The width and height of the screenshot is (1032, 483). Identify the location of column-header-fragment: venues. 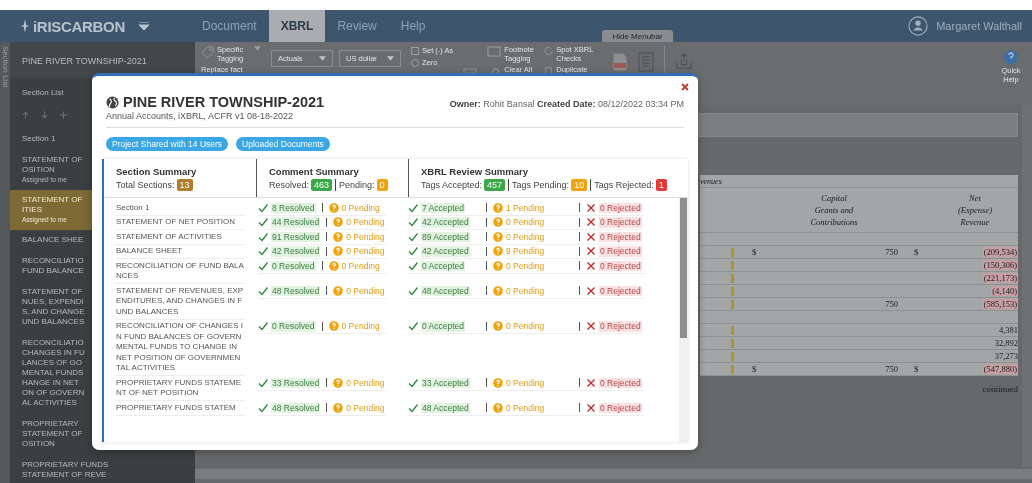
(799, 181).